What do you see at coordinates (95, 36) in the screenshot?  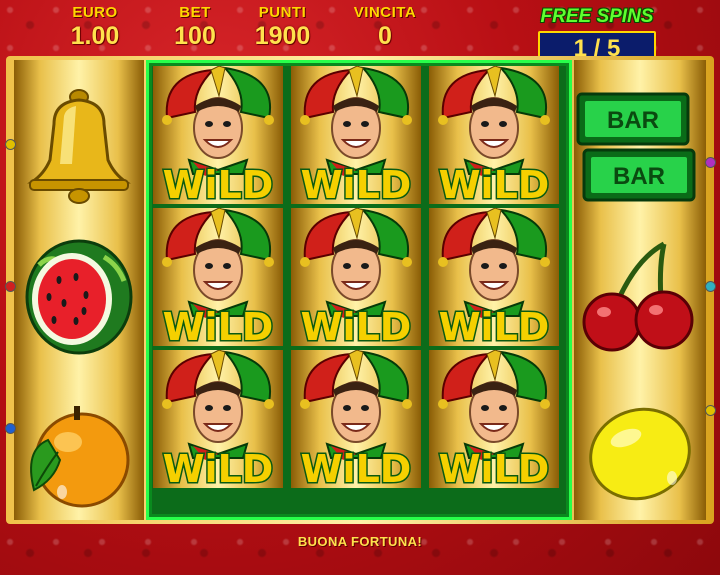 I see `euro-value: 1.00` at bounding box center [95, 36].